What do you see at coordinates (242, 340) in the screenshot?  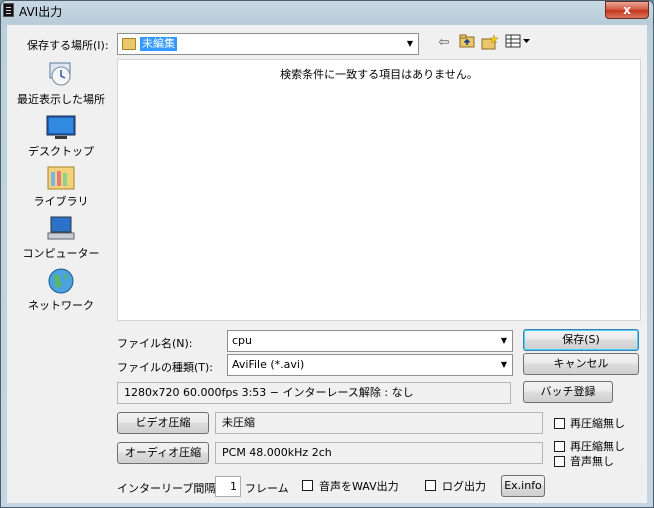 I see `filename-value: cpu` at bounding box center [242, 340].